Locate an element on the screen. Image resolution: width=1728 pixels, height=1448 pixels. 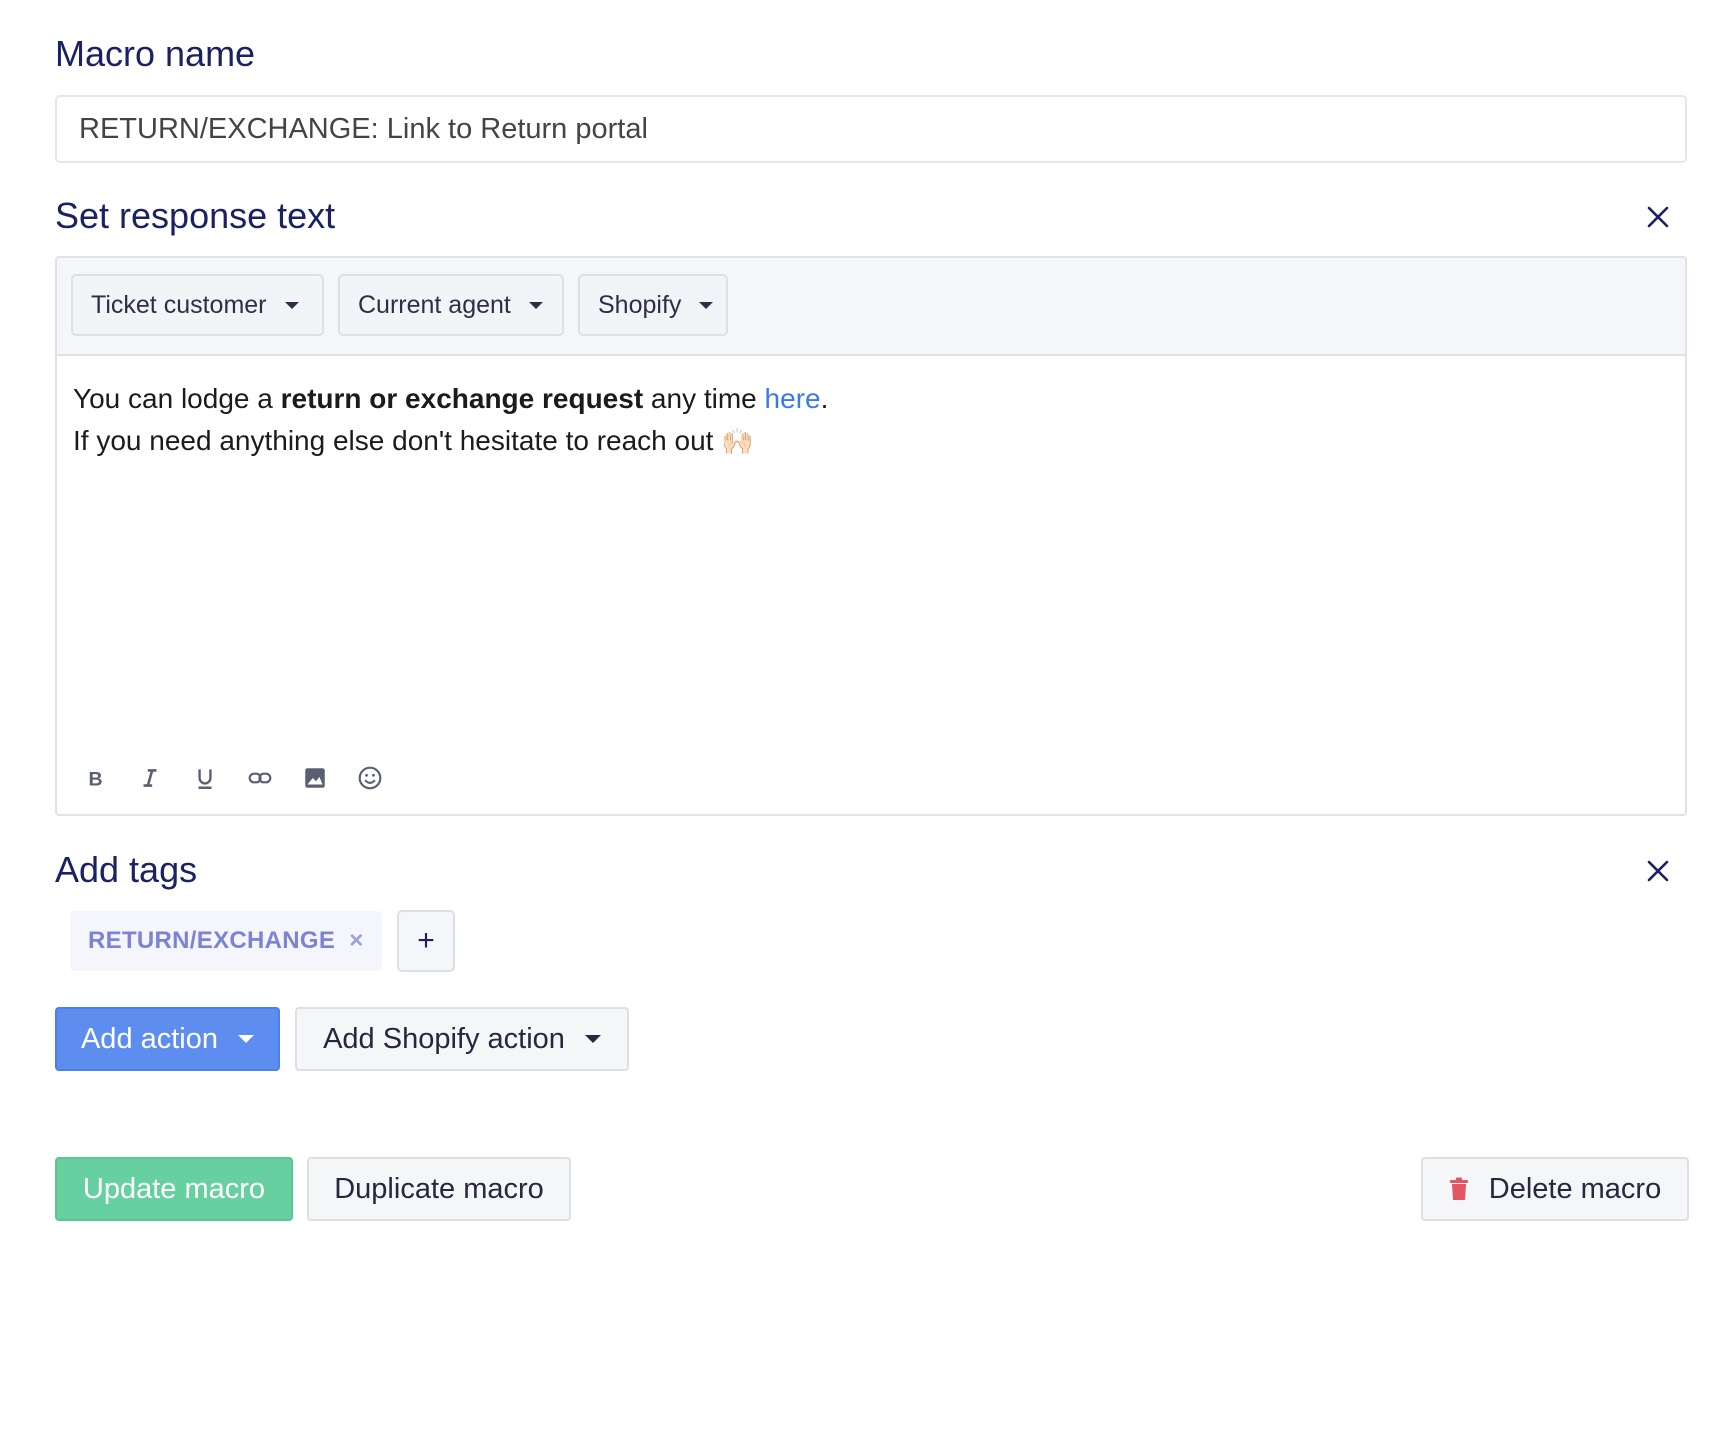
remove-tag-icon: × is located at coordinates (356, 941).